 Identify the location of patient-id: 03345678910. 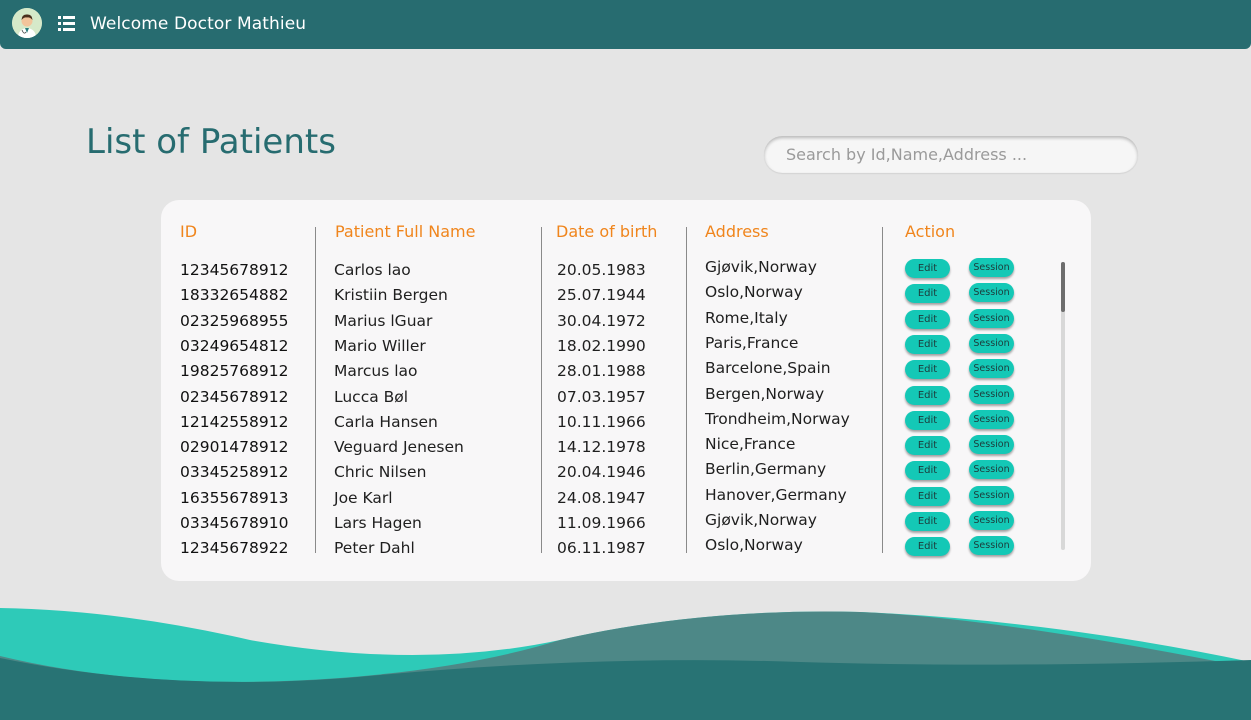
(234, 523).